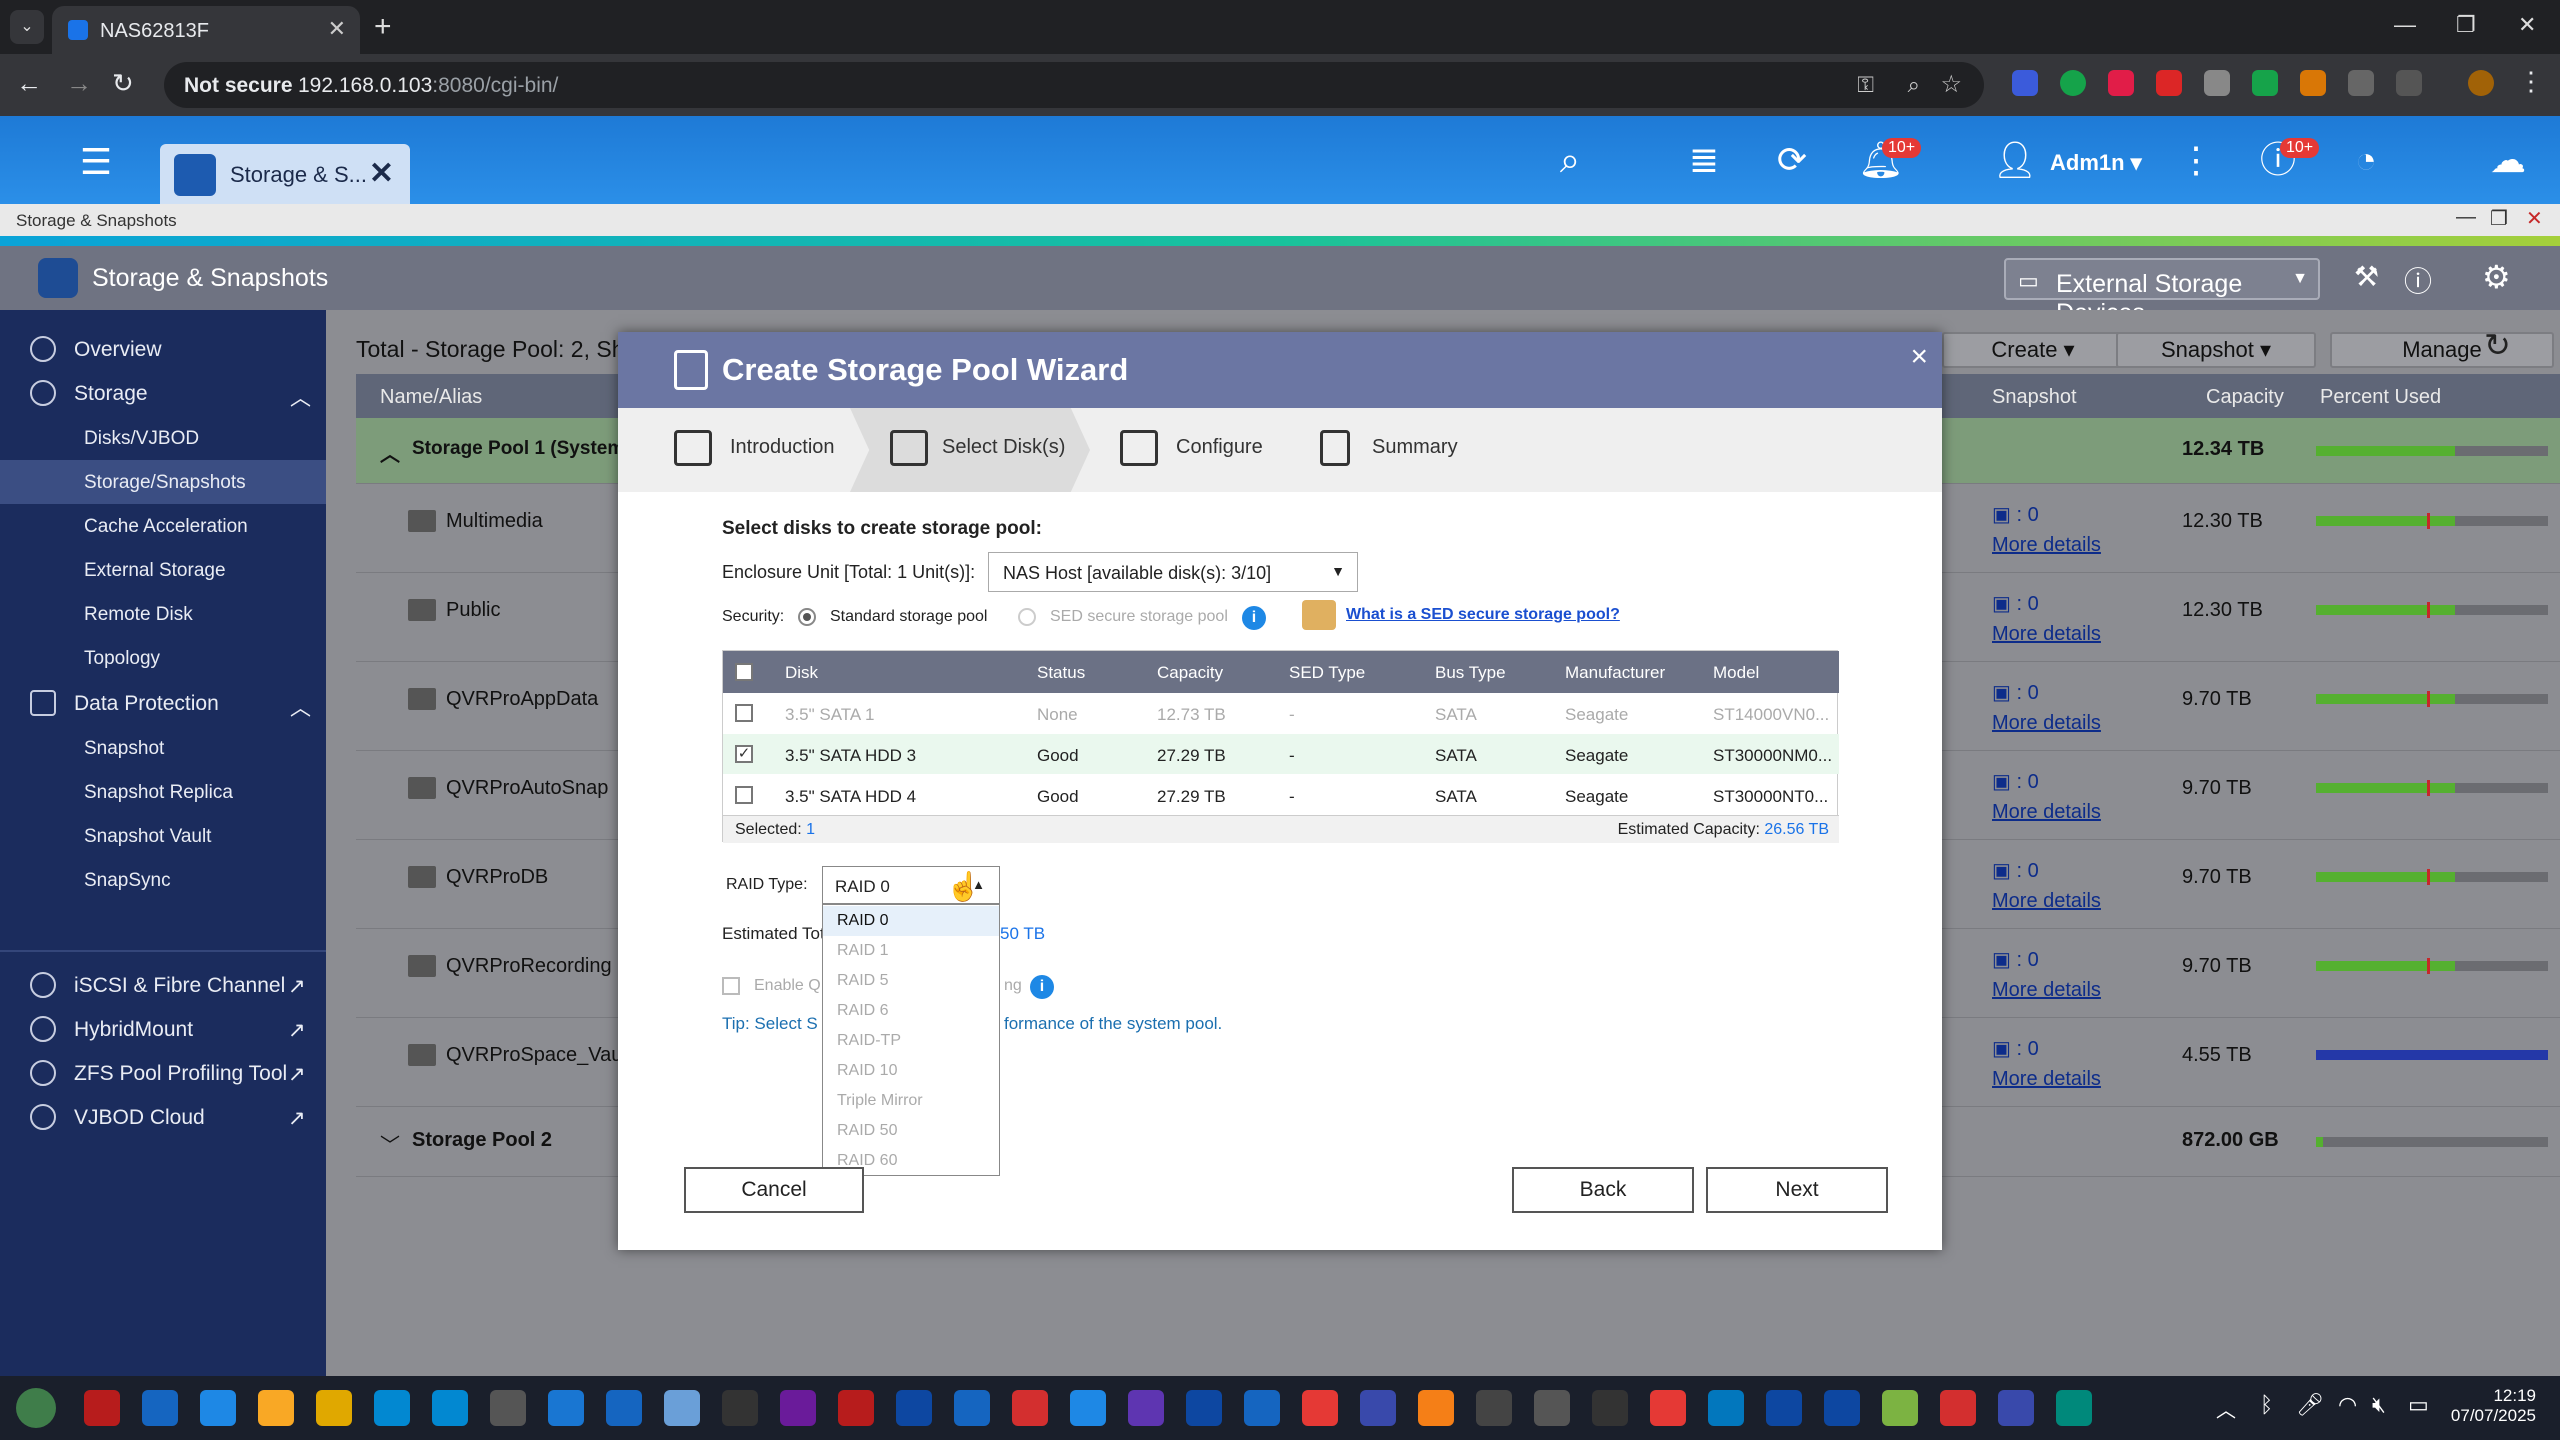  I want to click on user-menu: Adm1n ▾, so click(2096, 163).